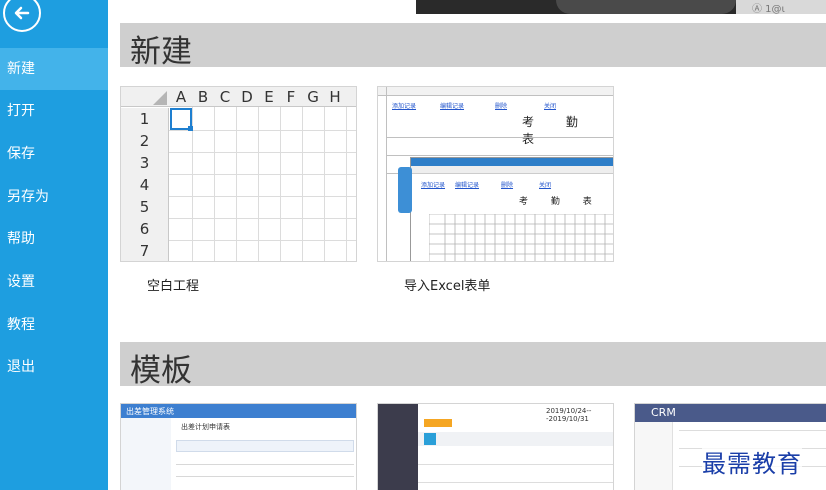 The image size is (826, 490). Describe the element at coordinates (507, 185) in the screenshot. I see `popup-link-delete: 删除` at that location.